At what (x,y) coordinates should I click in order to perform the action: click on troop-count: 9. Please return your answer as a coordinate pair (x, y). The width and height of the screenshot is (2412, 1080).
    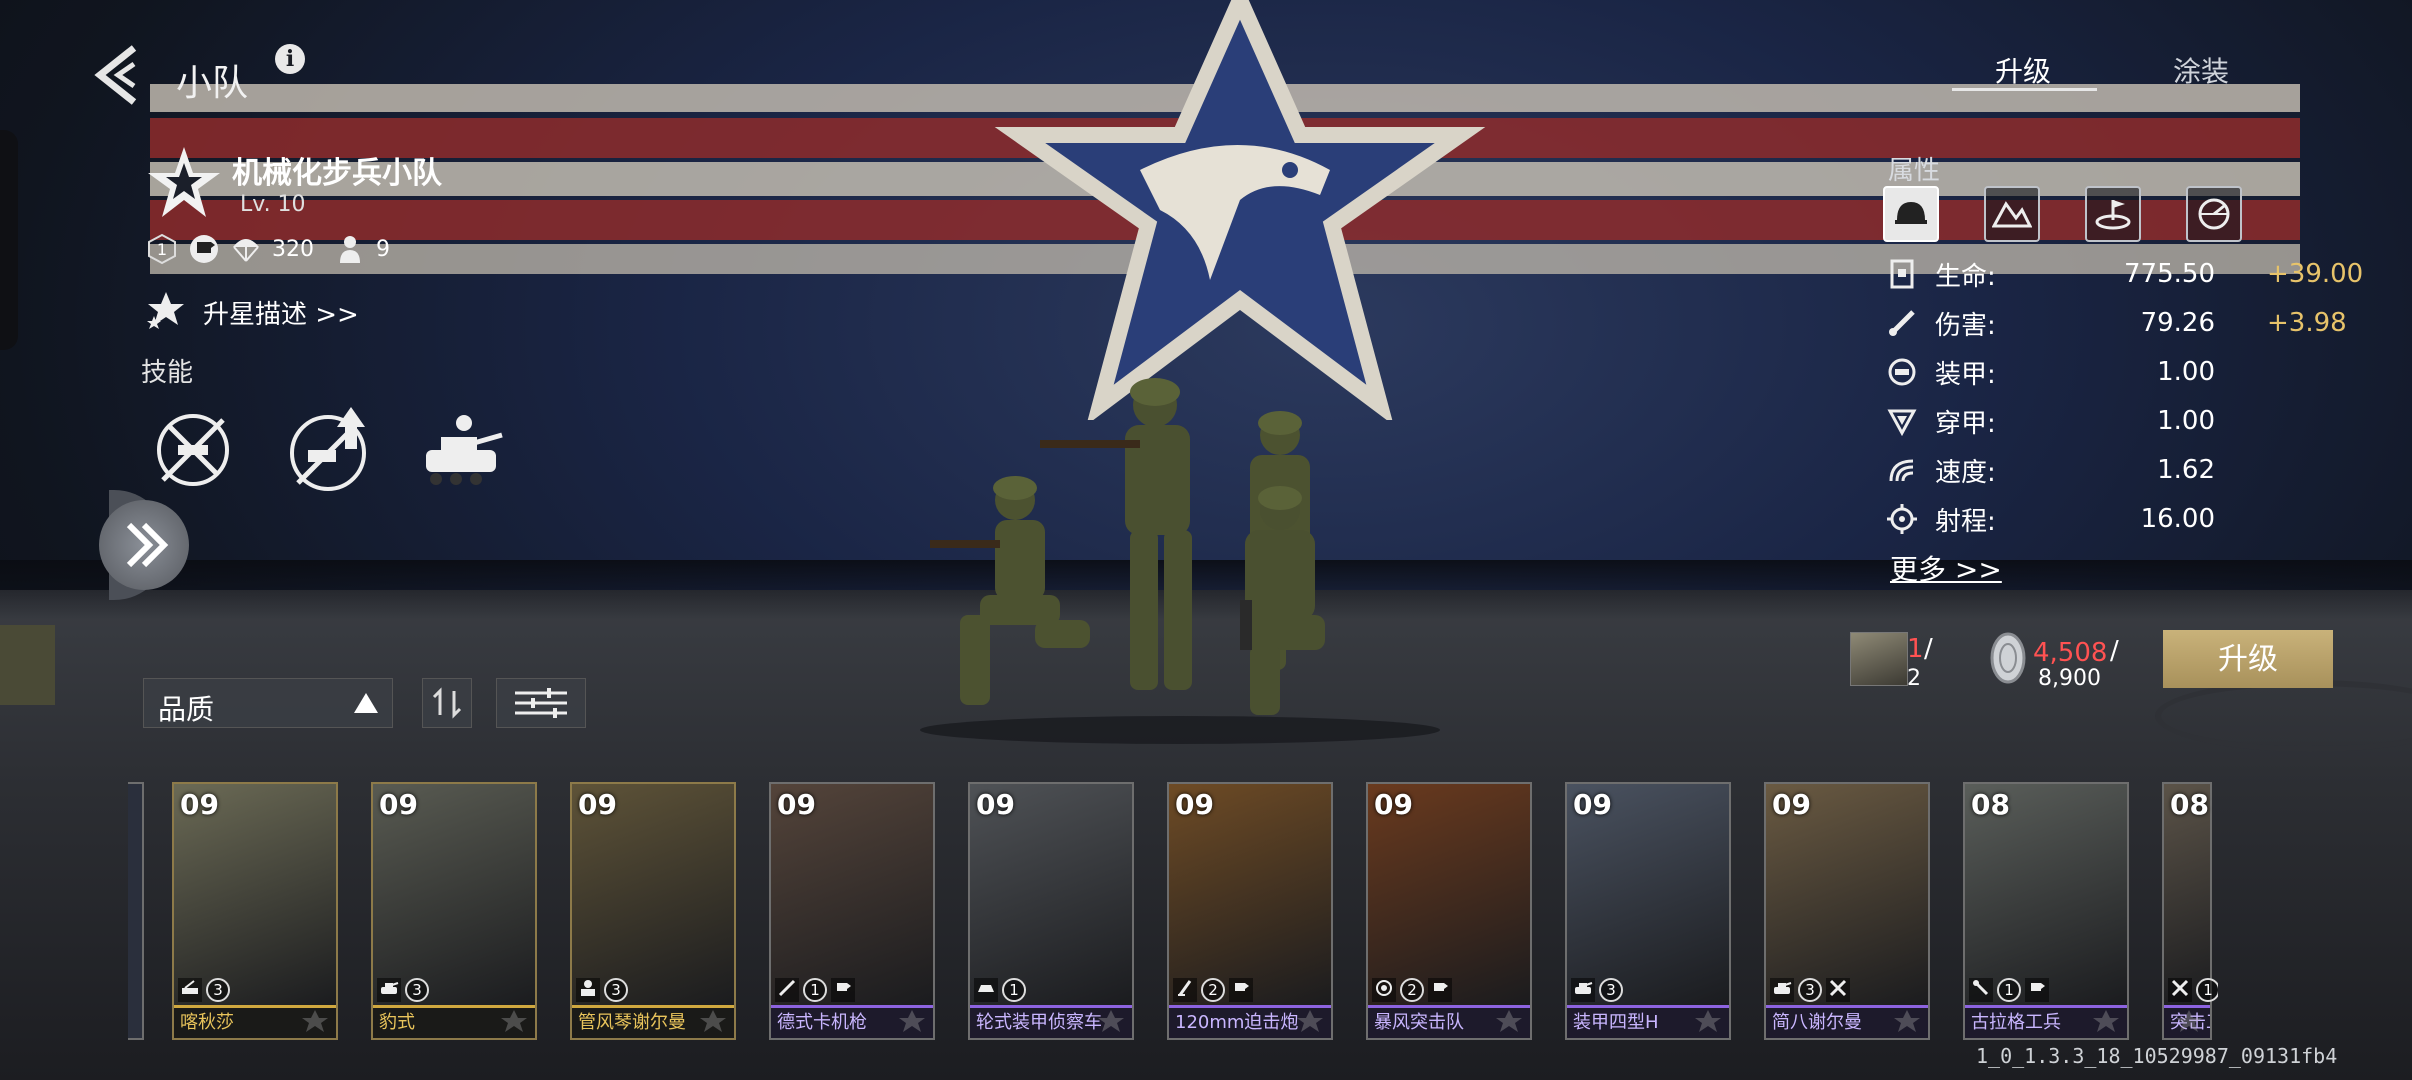
    Looking at the image, I should click on (383, 249).